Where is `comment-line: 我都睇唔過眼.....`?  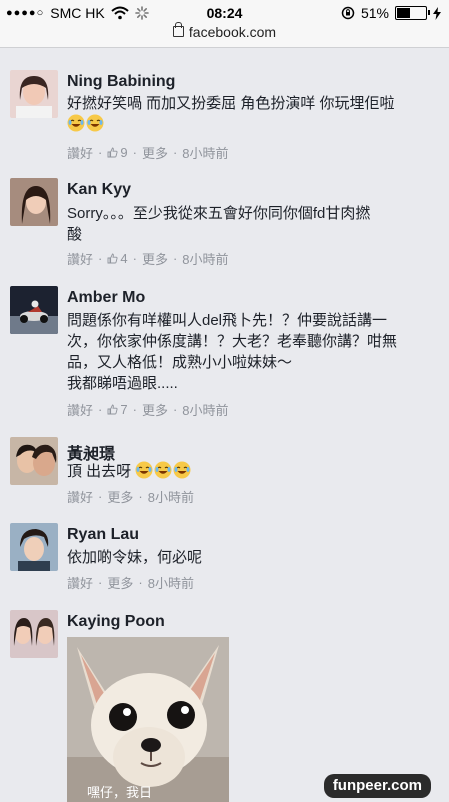
comment-line: 我都睇唔過眼..... is located at coordinates (122, 383).